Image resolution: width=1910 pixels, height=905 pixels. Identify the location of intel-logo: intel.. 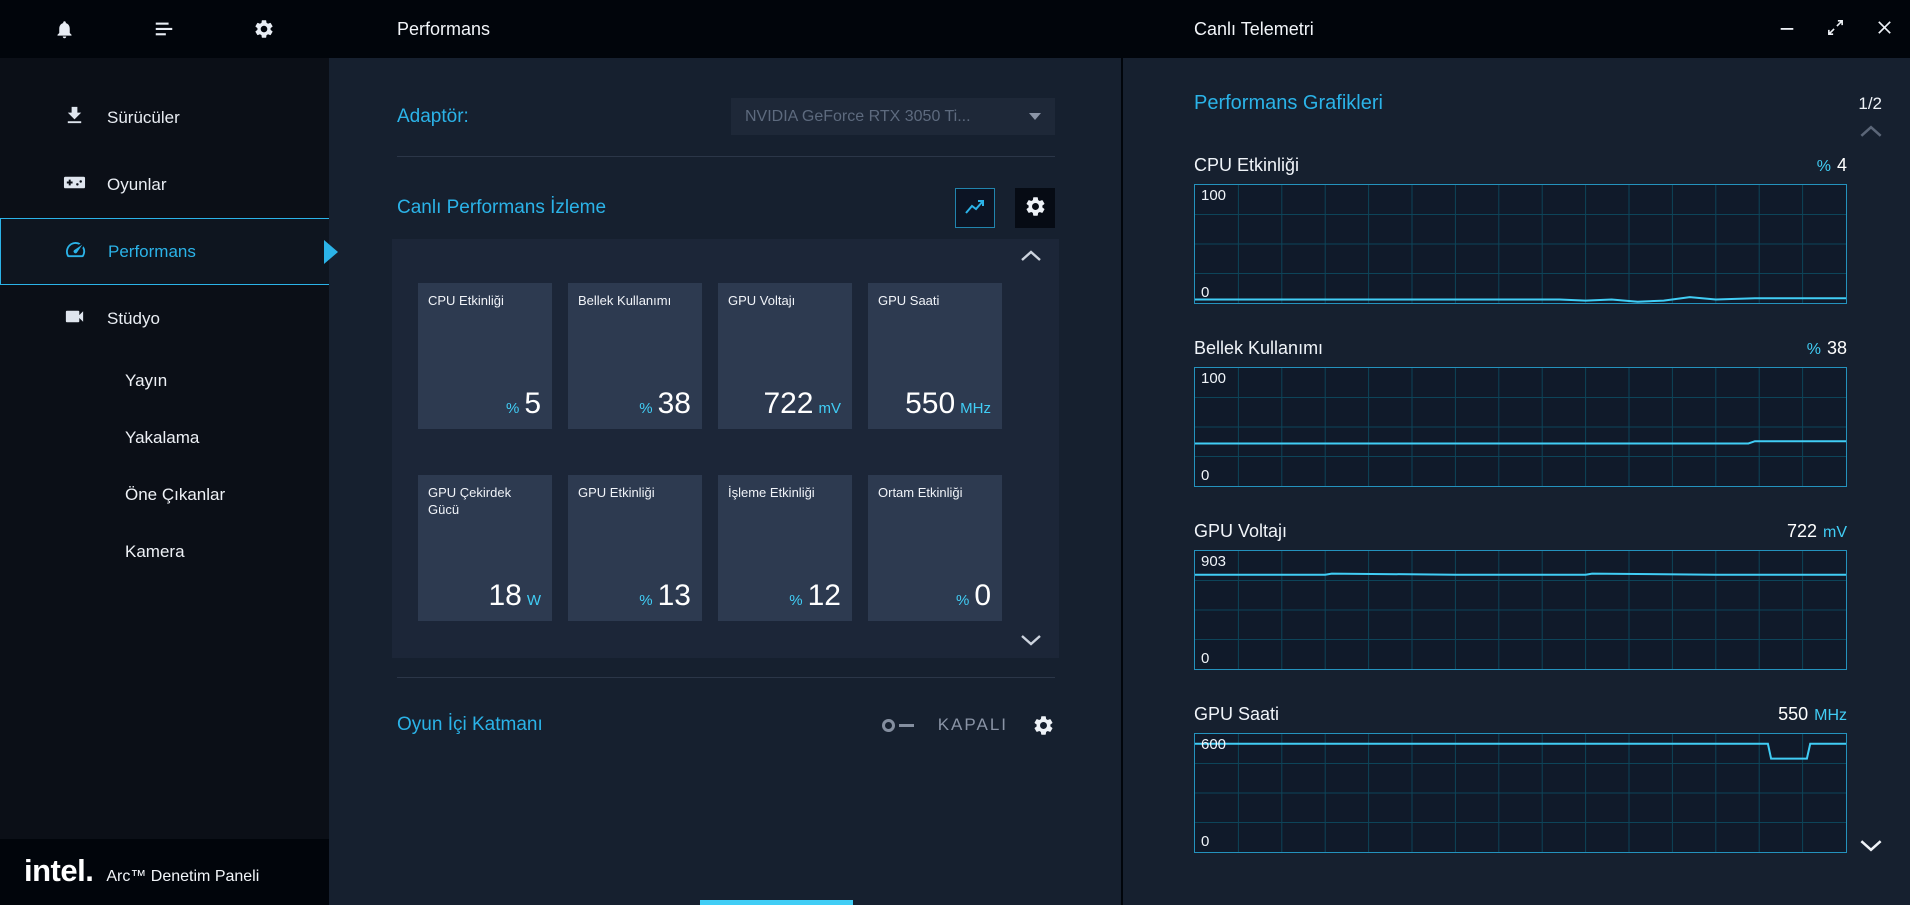
(59, 870).